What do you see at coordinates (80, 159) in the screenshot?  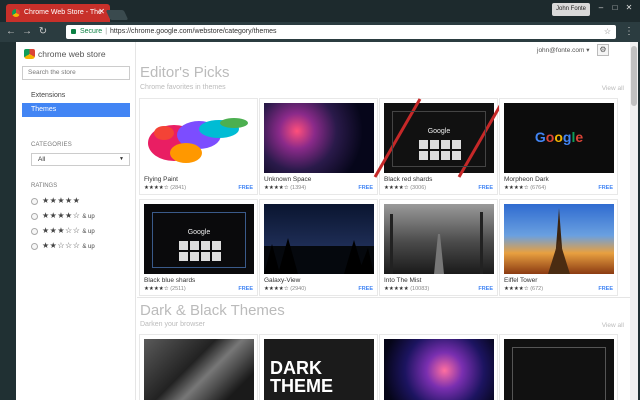 I see `category-select: All ▼` at bounding box center [80, 159].